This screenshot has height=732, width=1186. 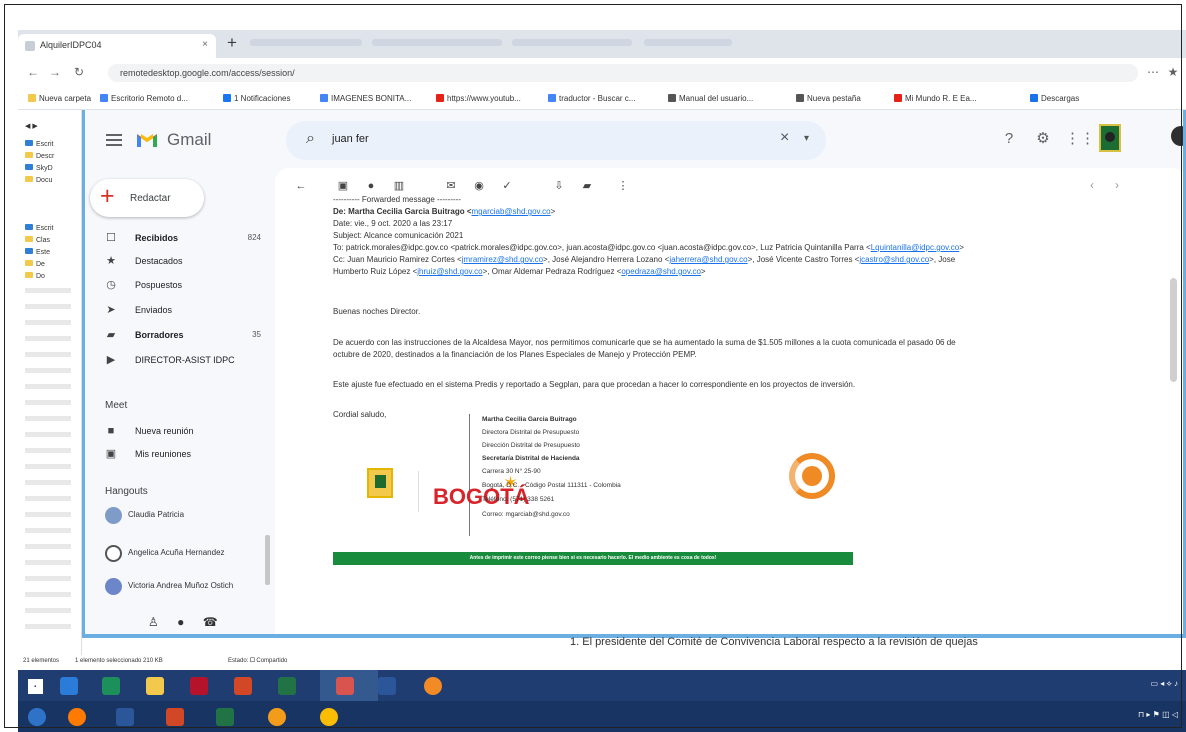 What do you see at coordinates (210, 622) in the screenshot?
I see `phone-icon: ☎` at bounding box center [210, 622].